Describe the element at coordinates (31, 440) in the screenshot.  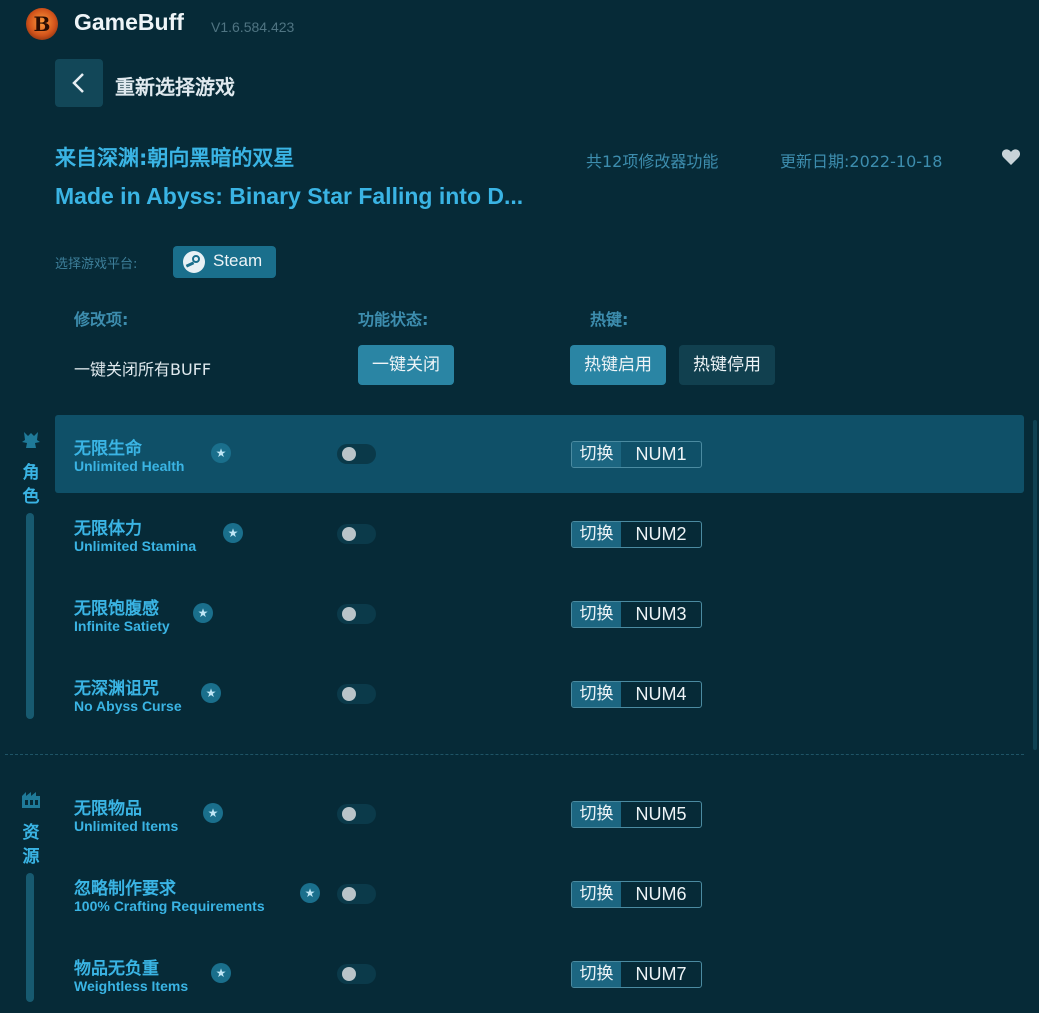
I see `character-icon` at that location.